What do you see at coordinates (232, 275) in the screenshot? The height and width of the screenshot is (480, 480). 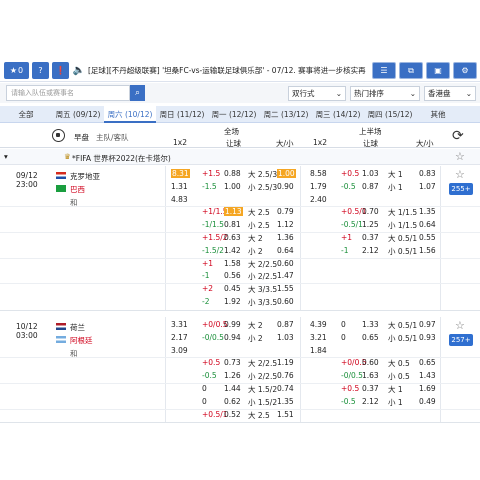 I see `odds-cell: 0.56` at bounding box center [232, 275].